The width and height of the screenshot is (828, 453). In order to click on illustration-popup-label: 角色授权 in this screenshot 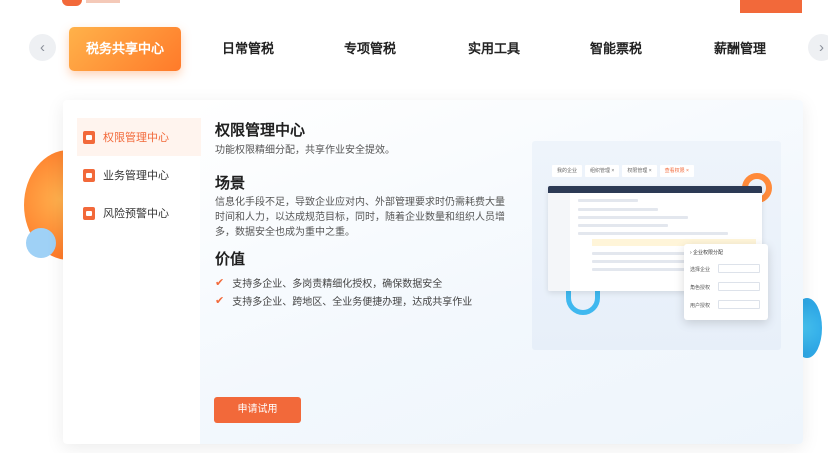, I will do `click(700, 288)`.